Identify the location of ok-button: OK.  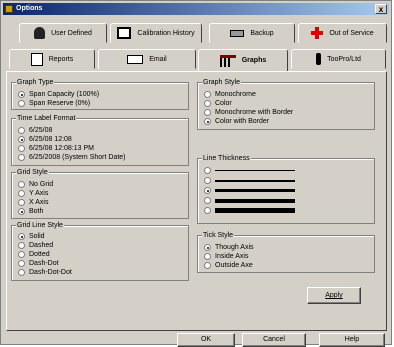
(206, 340).